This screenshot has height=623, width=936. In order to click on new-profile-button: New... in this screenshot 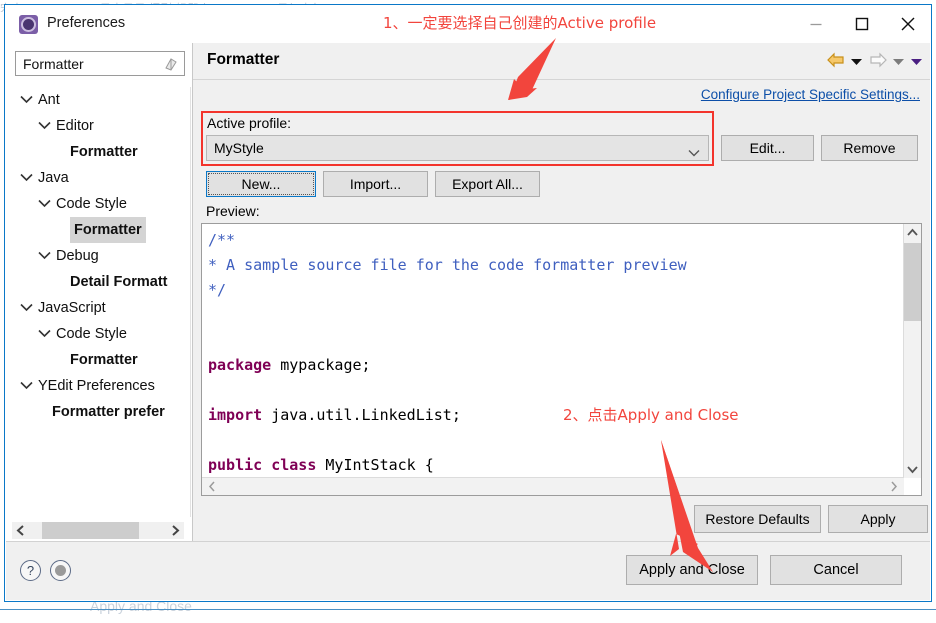, I will do `click(261, 184)`.